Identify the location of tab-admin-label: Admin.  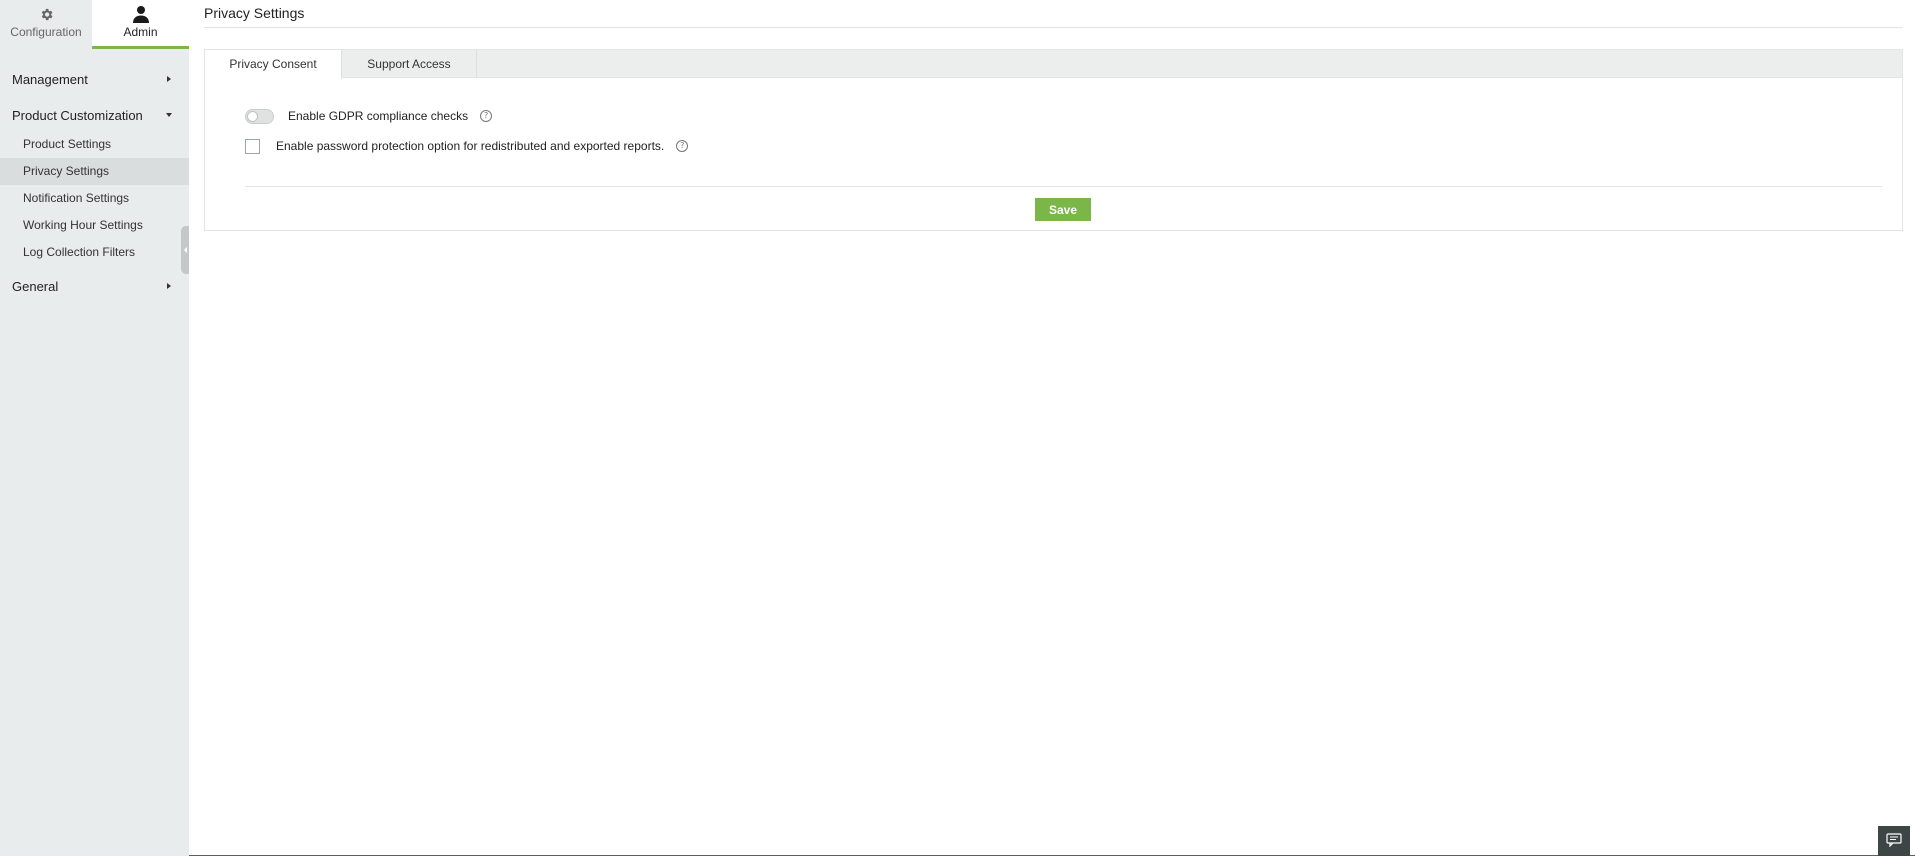
(140, 32).